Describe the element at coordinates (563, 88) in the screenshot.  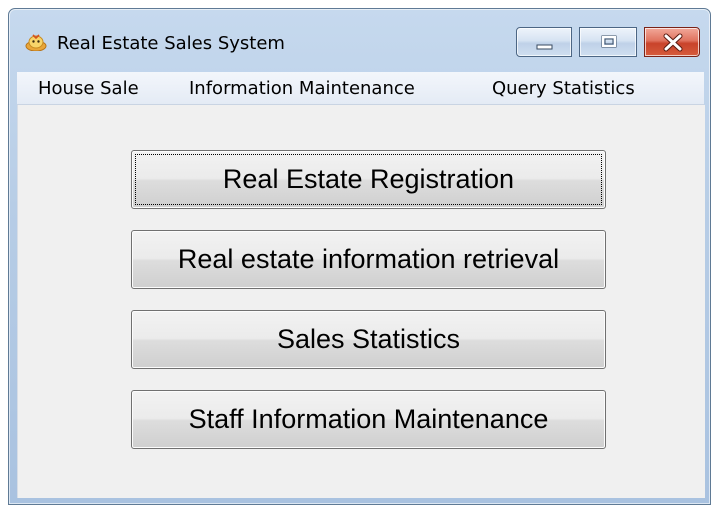
I see `menu-query-statistics: Query Statistics` at that location.